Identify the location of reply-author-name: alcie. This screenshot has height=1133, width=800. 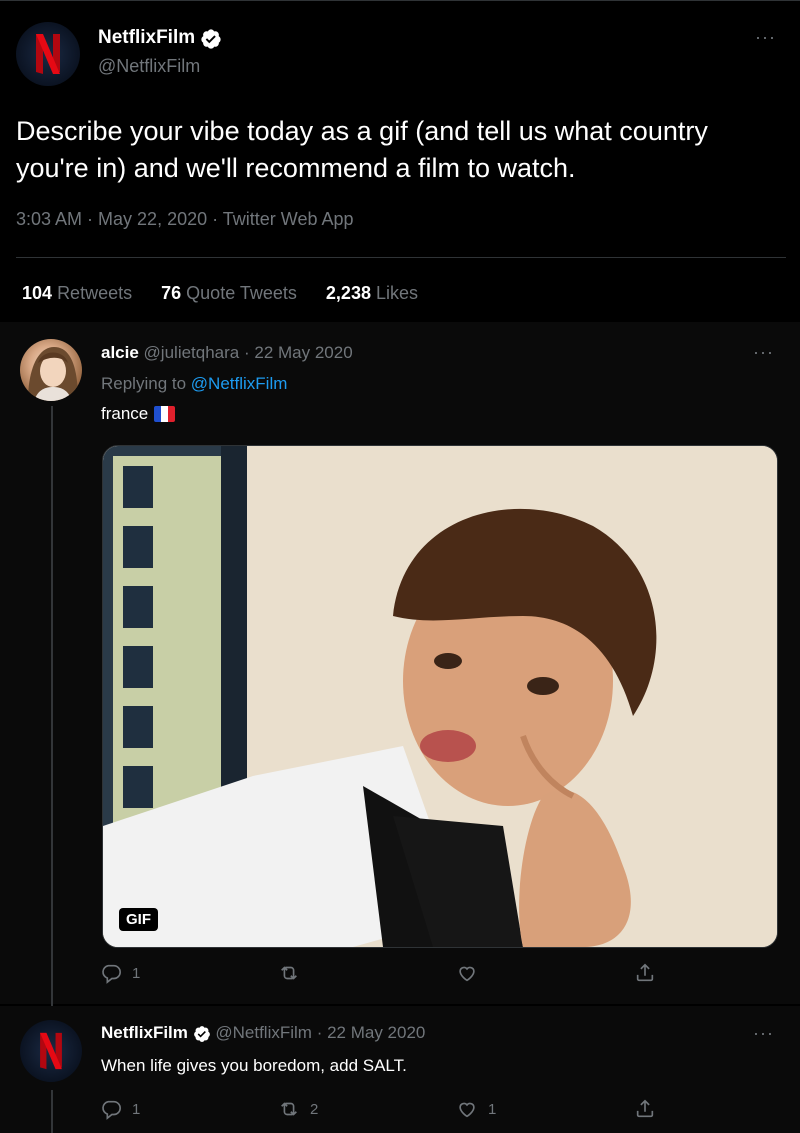
(120, 352).